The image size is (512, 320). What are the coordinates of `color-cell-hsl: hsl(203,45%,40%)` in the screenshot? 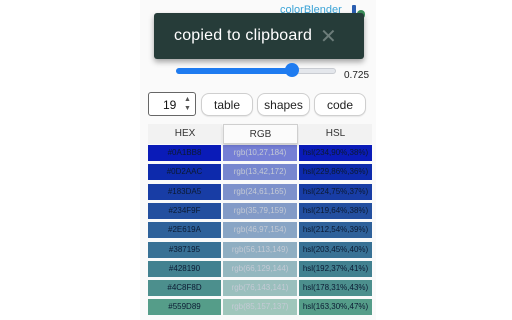 It's located at (335, 249).